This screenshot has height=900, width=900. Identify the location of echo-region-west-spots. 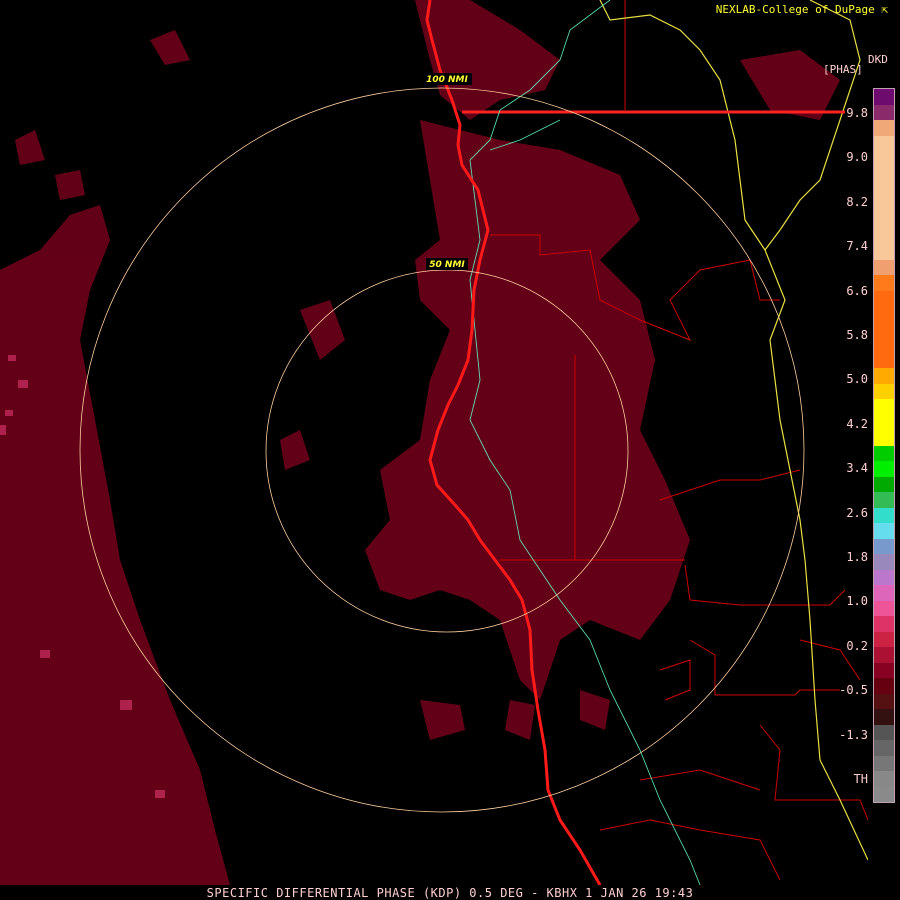
(102, 115).